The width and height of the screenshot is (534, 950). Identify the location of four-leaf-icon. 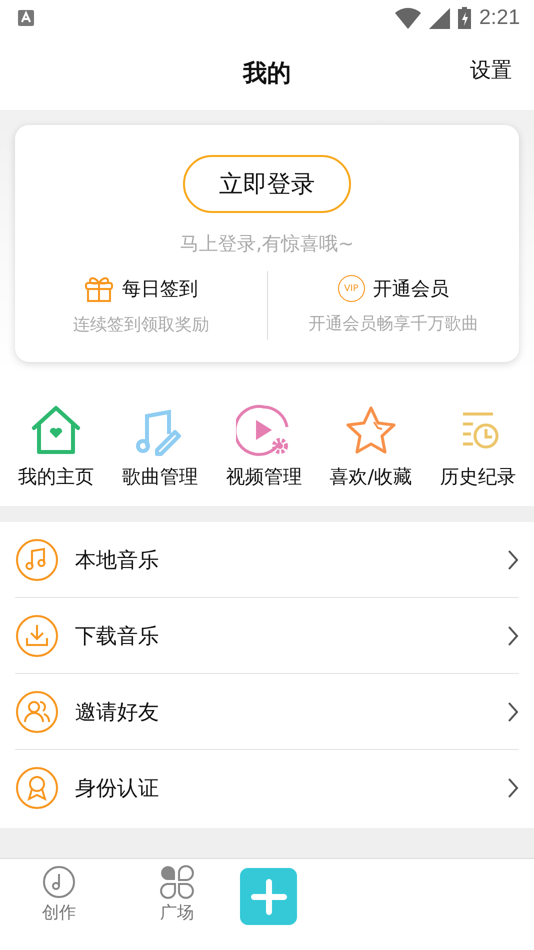
(177, 882).